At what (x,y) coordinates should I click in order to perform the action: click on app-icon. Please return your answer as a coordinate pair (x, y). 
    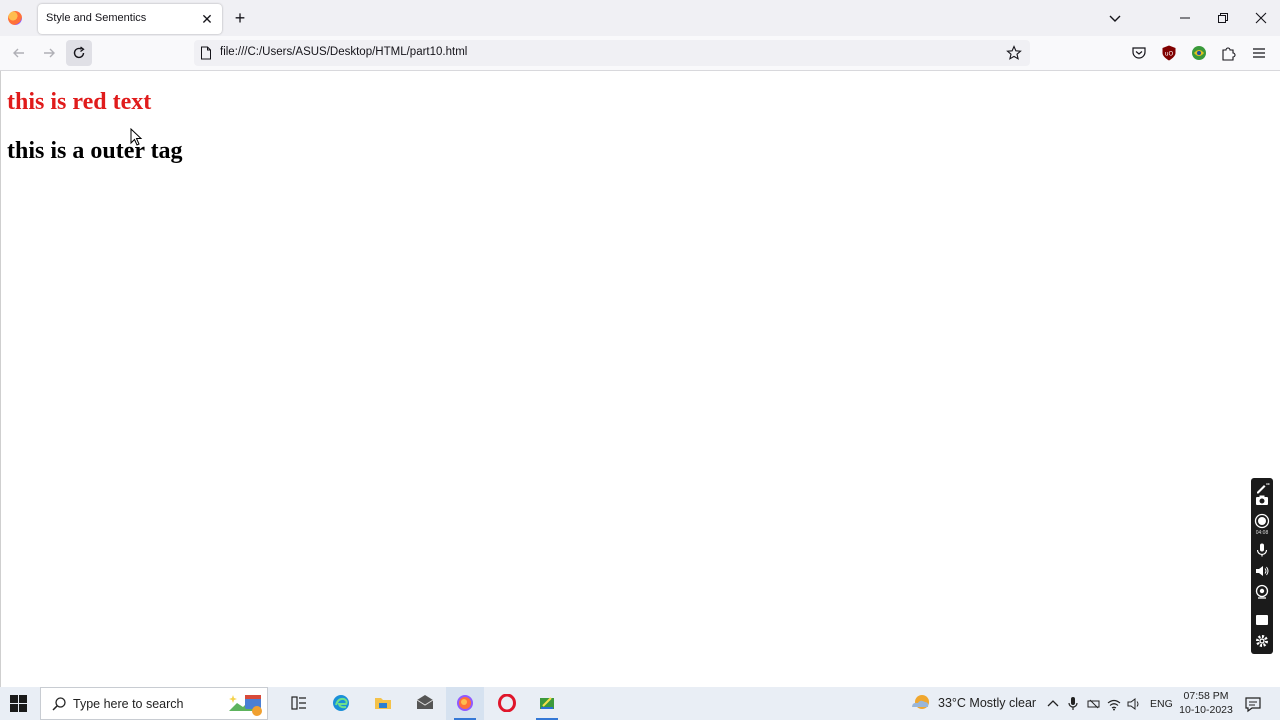
    Looking at the image, I should click on (547, 703).